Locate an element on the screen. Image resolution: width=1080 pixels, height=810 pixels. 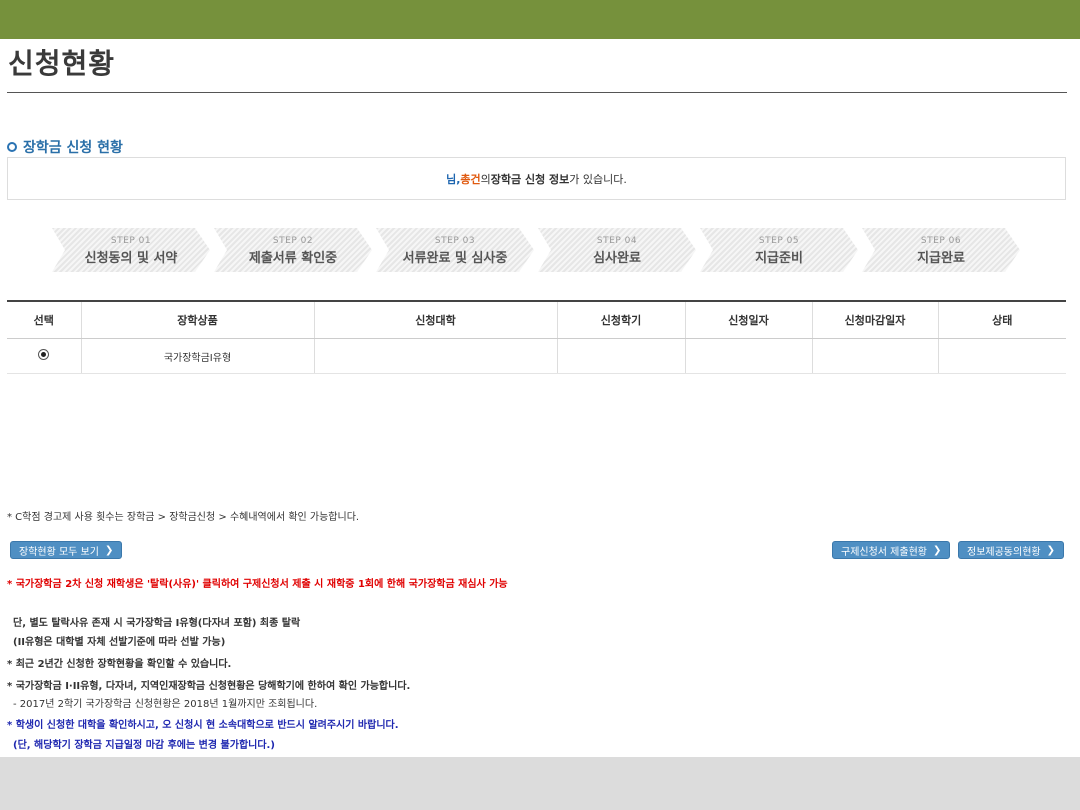
row-select-radio is located at coordinates (44, 354).